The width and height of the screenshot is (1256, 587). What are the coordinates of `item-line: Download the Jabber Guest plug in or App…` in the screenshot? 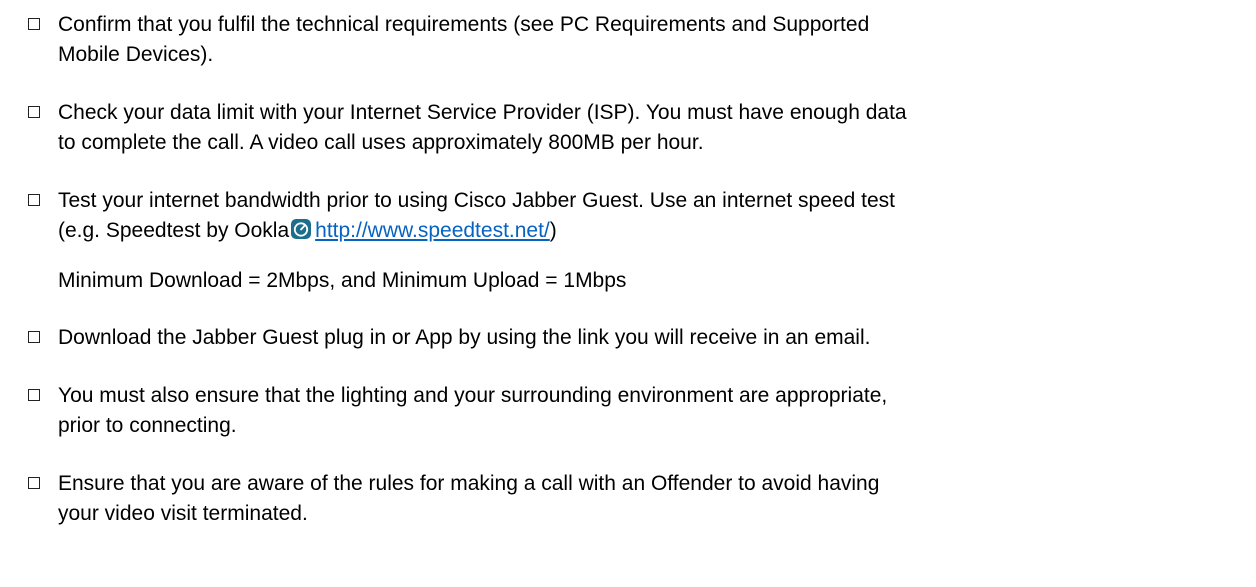 It's located at (464, 337).